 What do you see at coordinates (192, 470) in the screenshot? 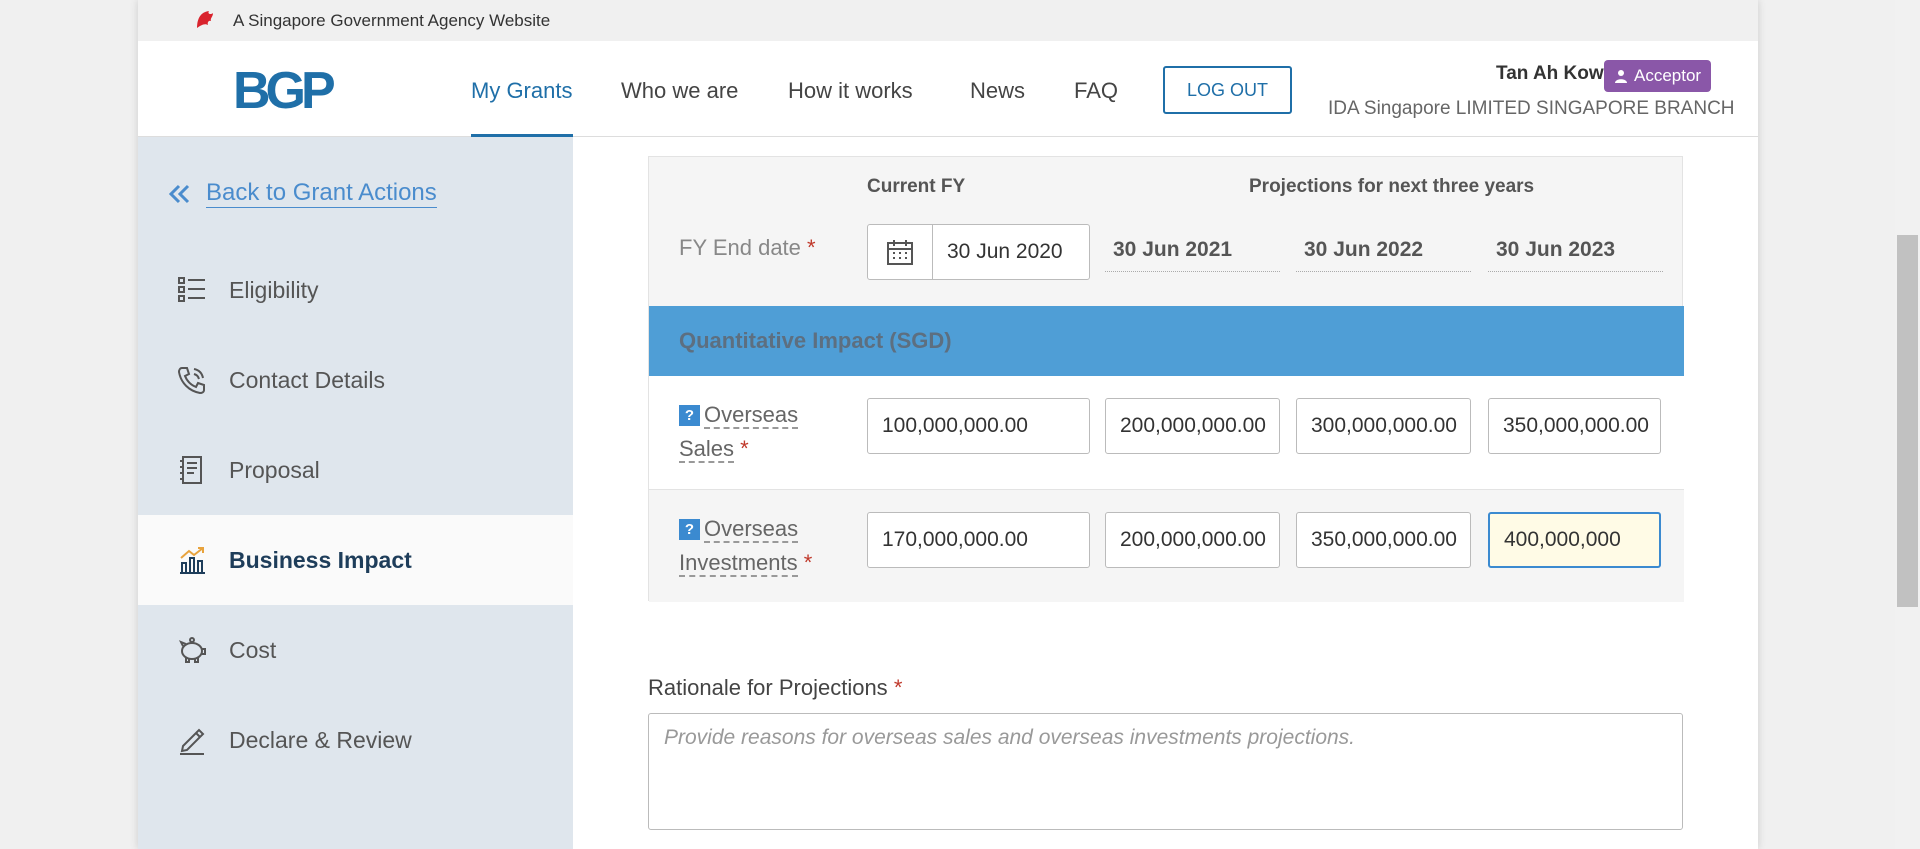
I see `document-icon` at bounding box center [192, 470].